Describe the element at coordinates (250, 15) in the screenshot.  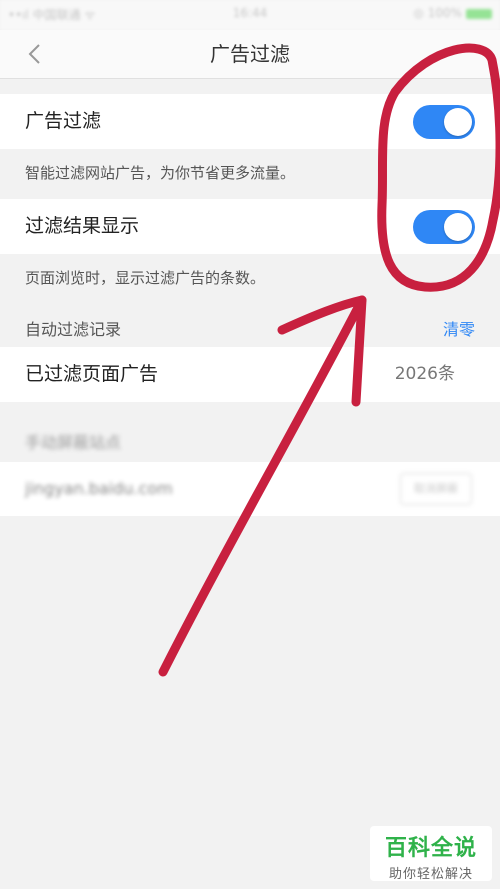
I see `status-bar: ••ıl 中国联通 ᯤ 16:44 ◎ 100%` at that location.